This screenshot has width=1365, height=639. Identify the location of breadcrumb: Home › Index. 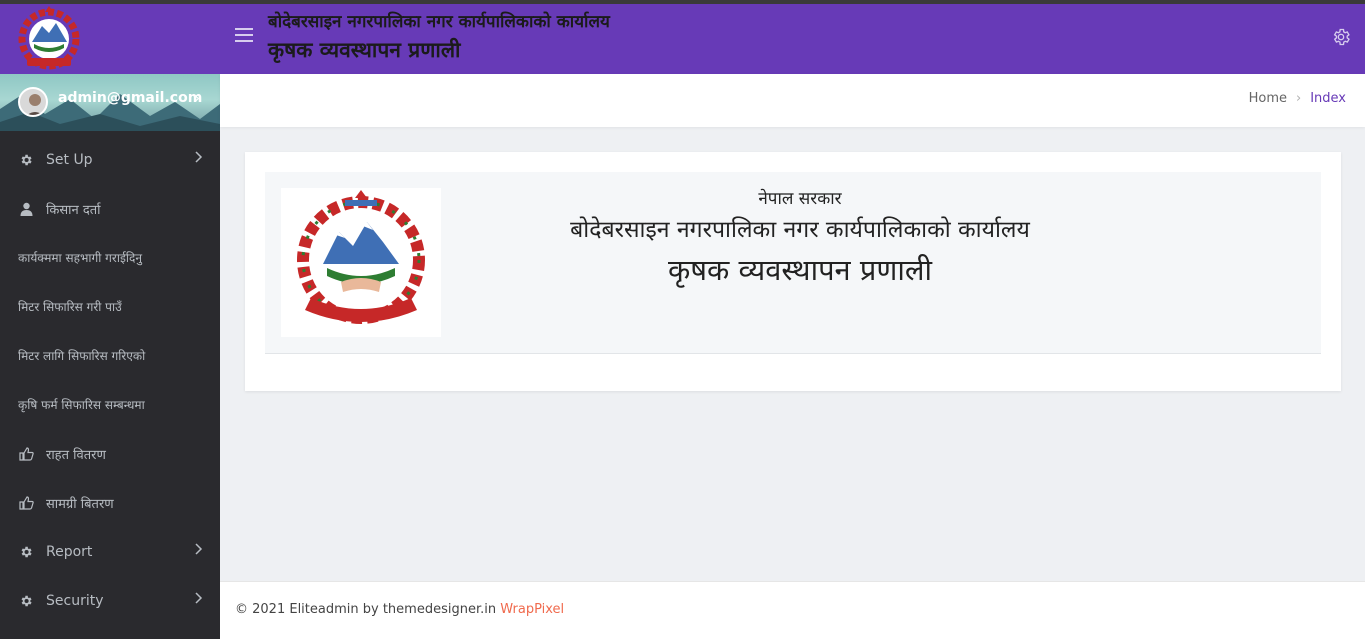
(1297, 98).